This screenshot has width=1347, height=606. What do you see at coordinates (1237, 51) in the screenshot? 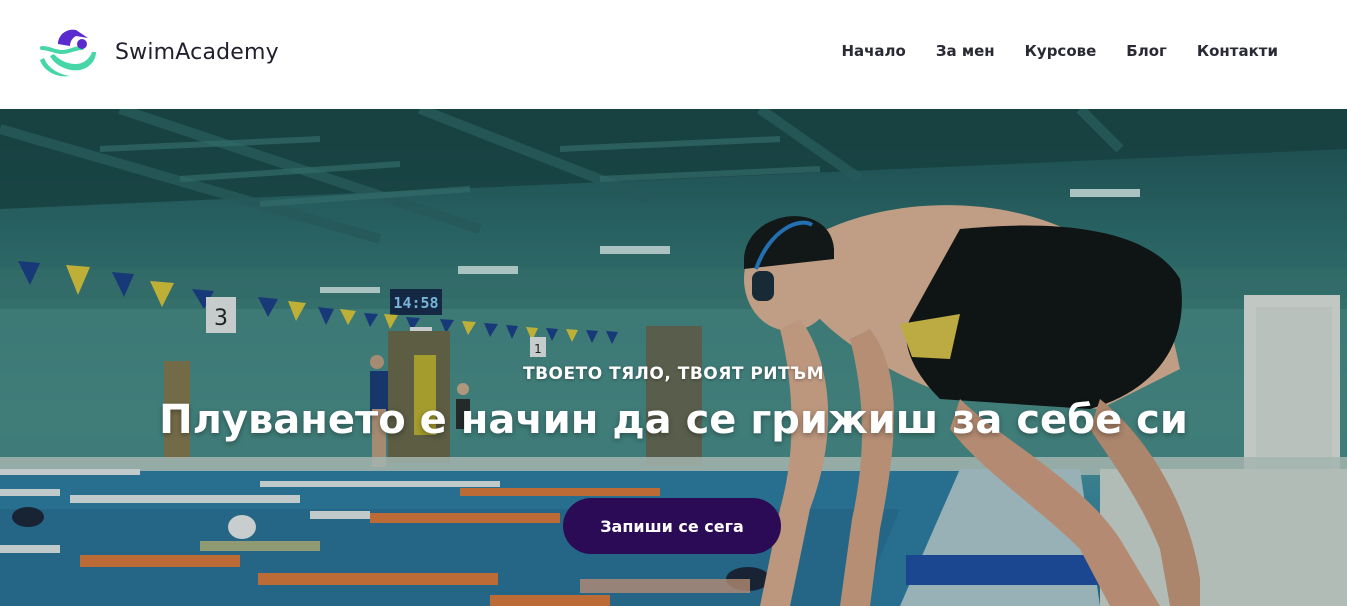
I see `nav-item-contacts: Контакти` at bounding box center [1237, 51].